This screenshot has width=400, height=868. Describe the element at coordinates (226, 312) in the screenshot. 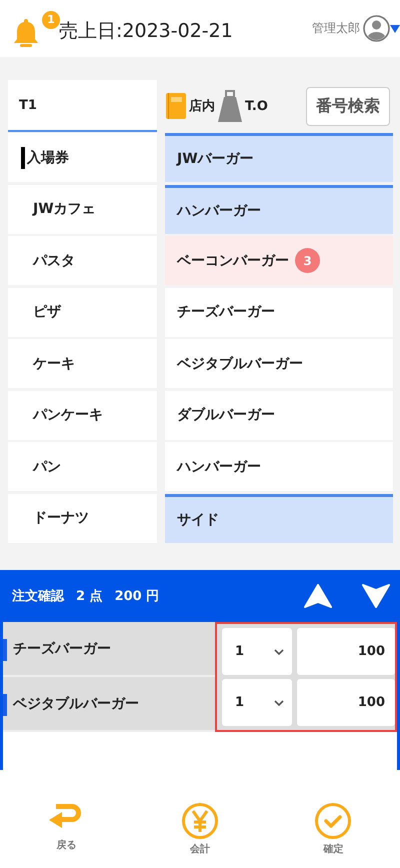

I see `menu-item: チーズバーガー` at that location.